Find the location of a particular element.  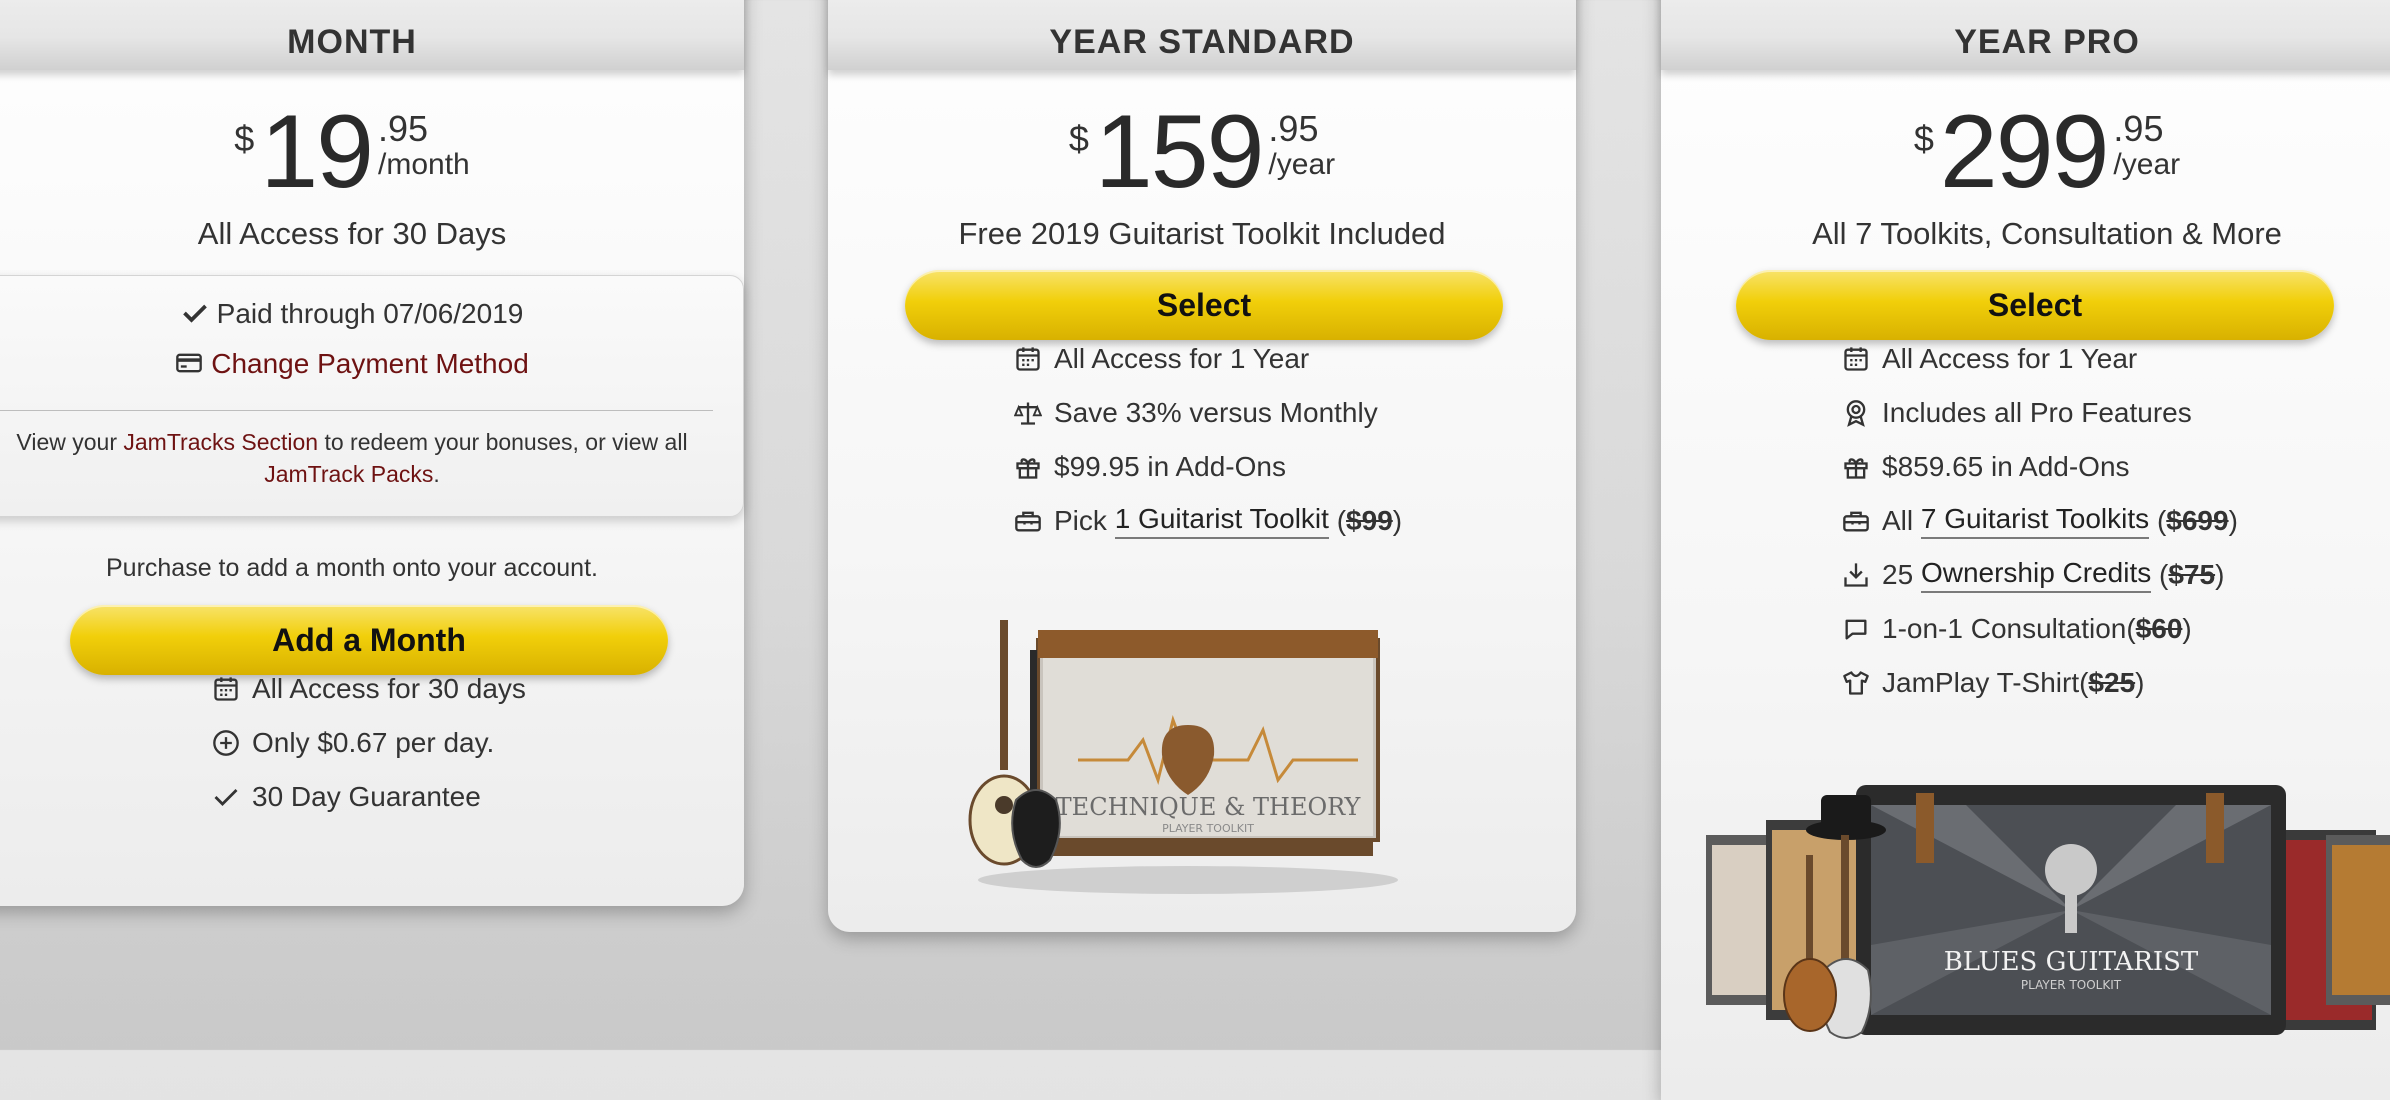

year-pro-title: YEAR PRO is located at coordinates (2047, 42).